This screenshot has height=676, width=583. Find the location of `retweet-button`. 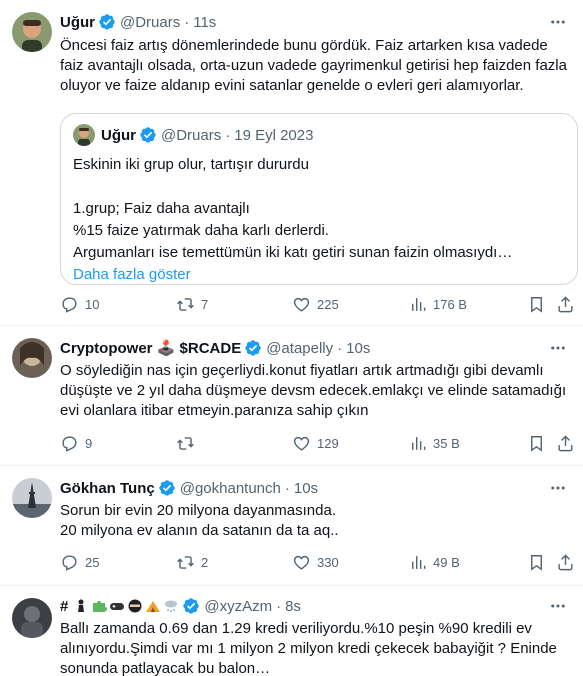

retweet-button is located at coordinates (188, 443).